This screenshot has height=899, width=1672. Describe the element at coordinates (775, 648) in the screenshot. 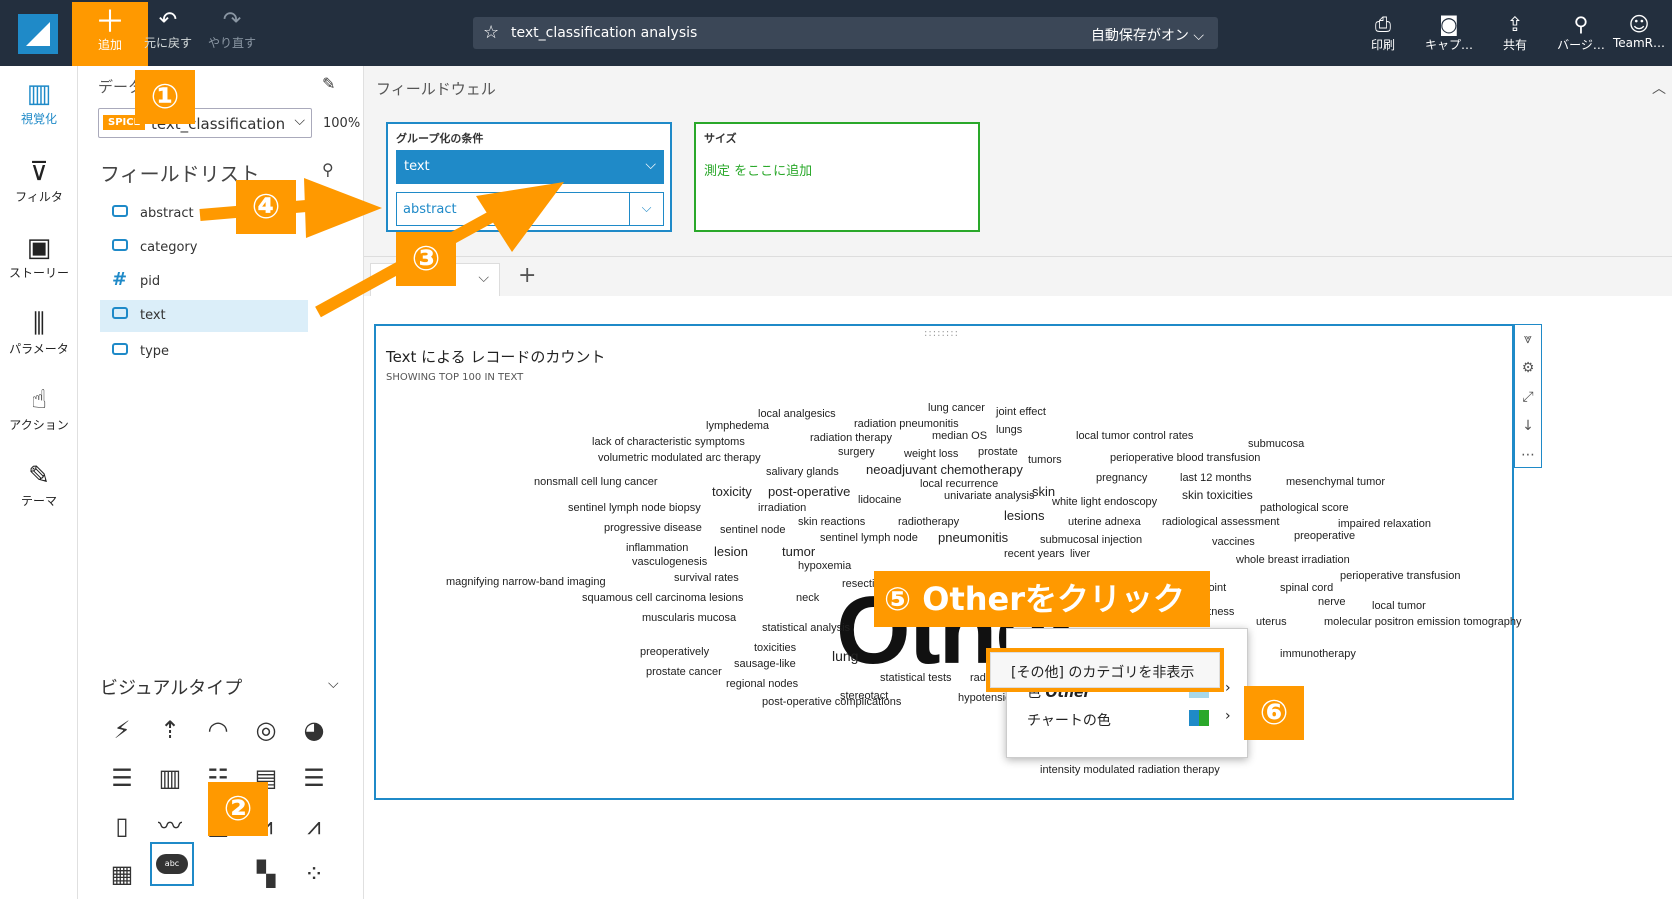

I see `word-item: toxicities` at that location.